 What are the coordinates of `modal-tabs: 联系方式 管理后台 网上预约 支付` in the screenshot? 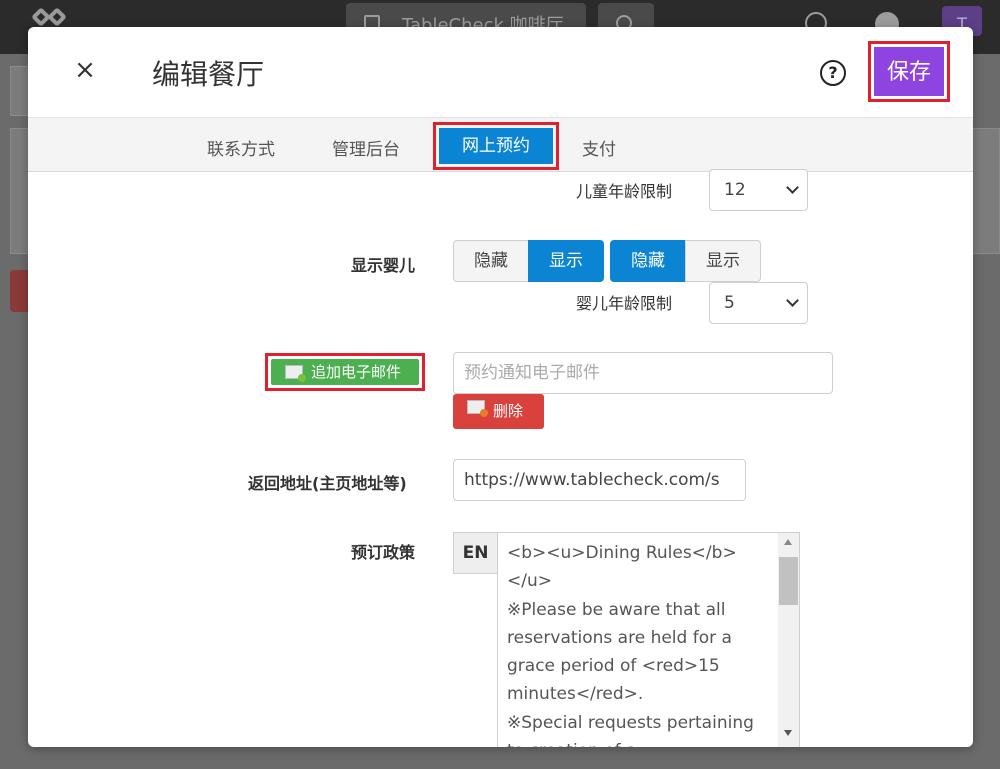 It's located at (500, 144).